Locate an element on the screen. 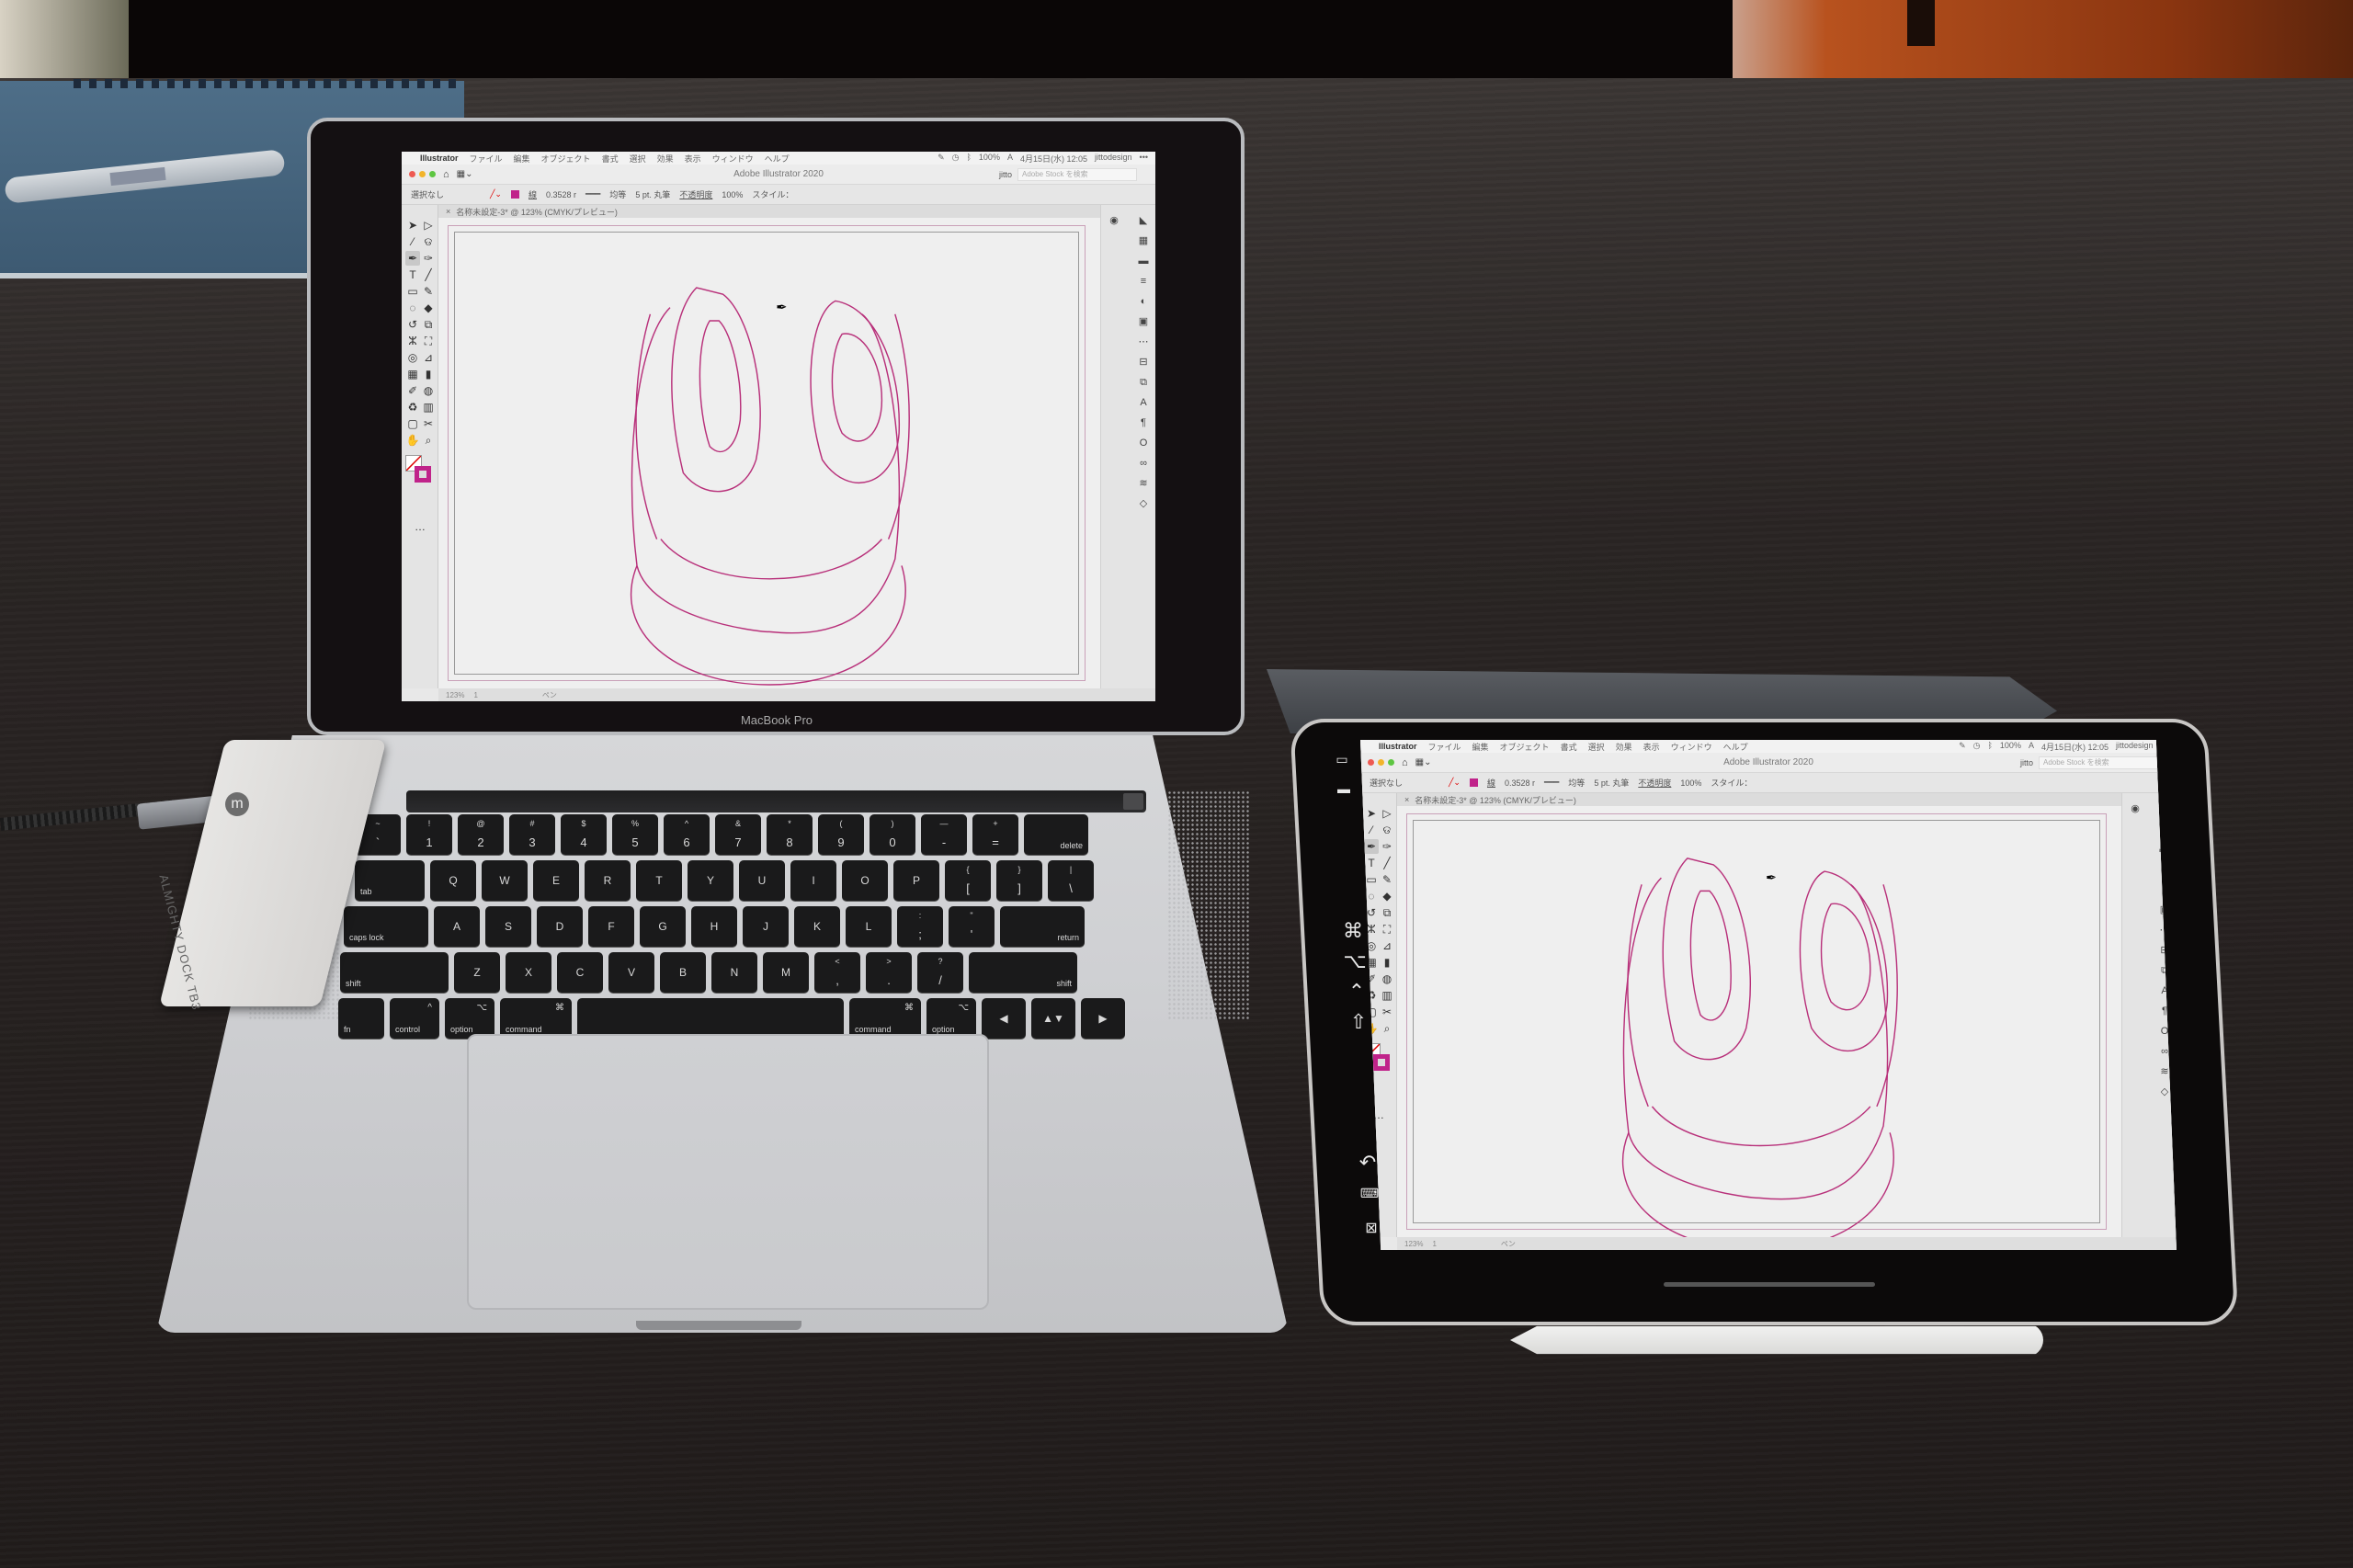 This screenshot has width=2353, height=1568. shape-builder-tool-icon: ◎ is located at coordinates (412, 357).